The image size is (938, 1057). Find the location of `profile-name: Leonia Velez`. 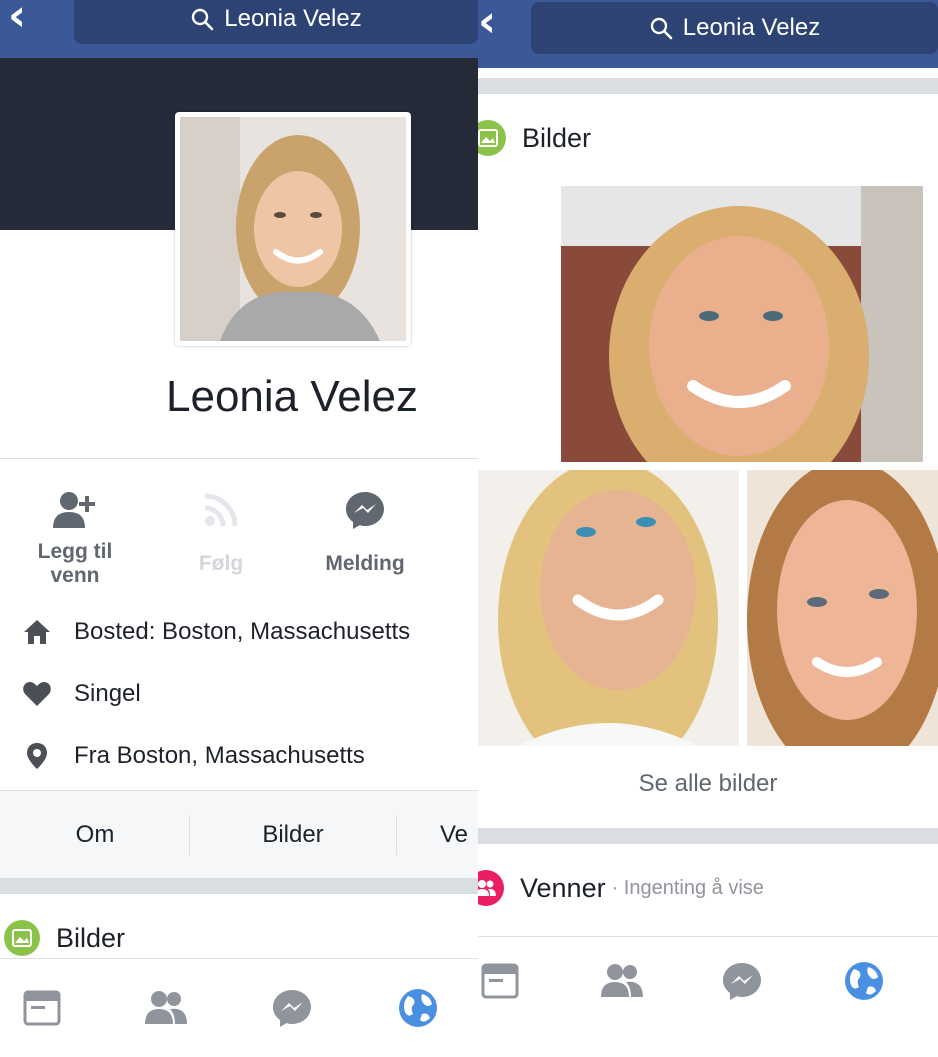

profile-name: Leonia Velez is located at coordinates (292, 396).